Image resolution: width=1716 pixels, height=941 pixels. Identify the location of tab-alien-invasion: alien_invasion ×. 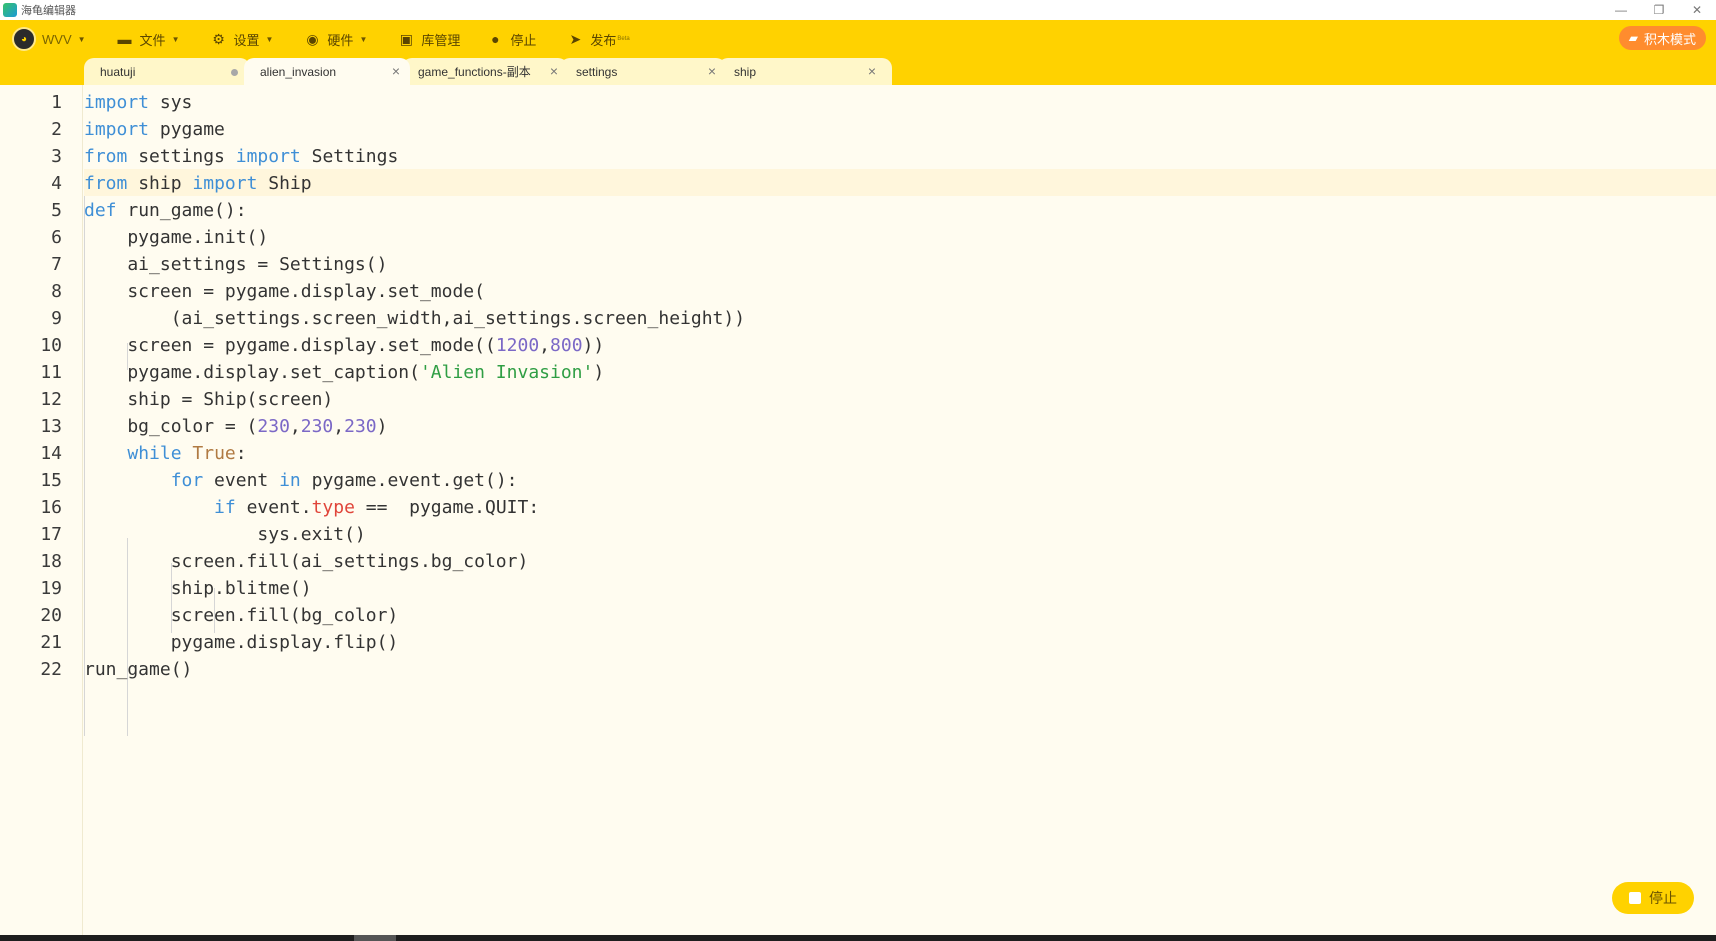
(327, 71).